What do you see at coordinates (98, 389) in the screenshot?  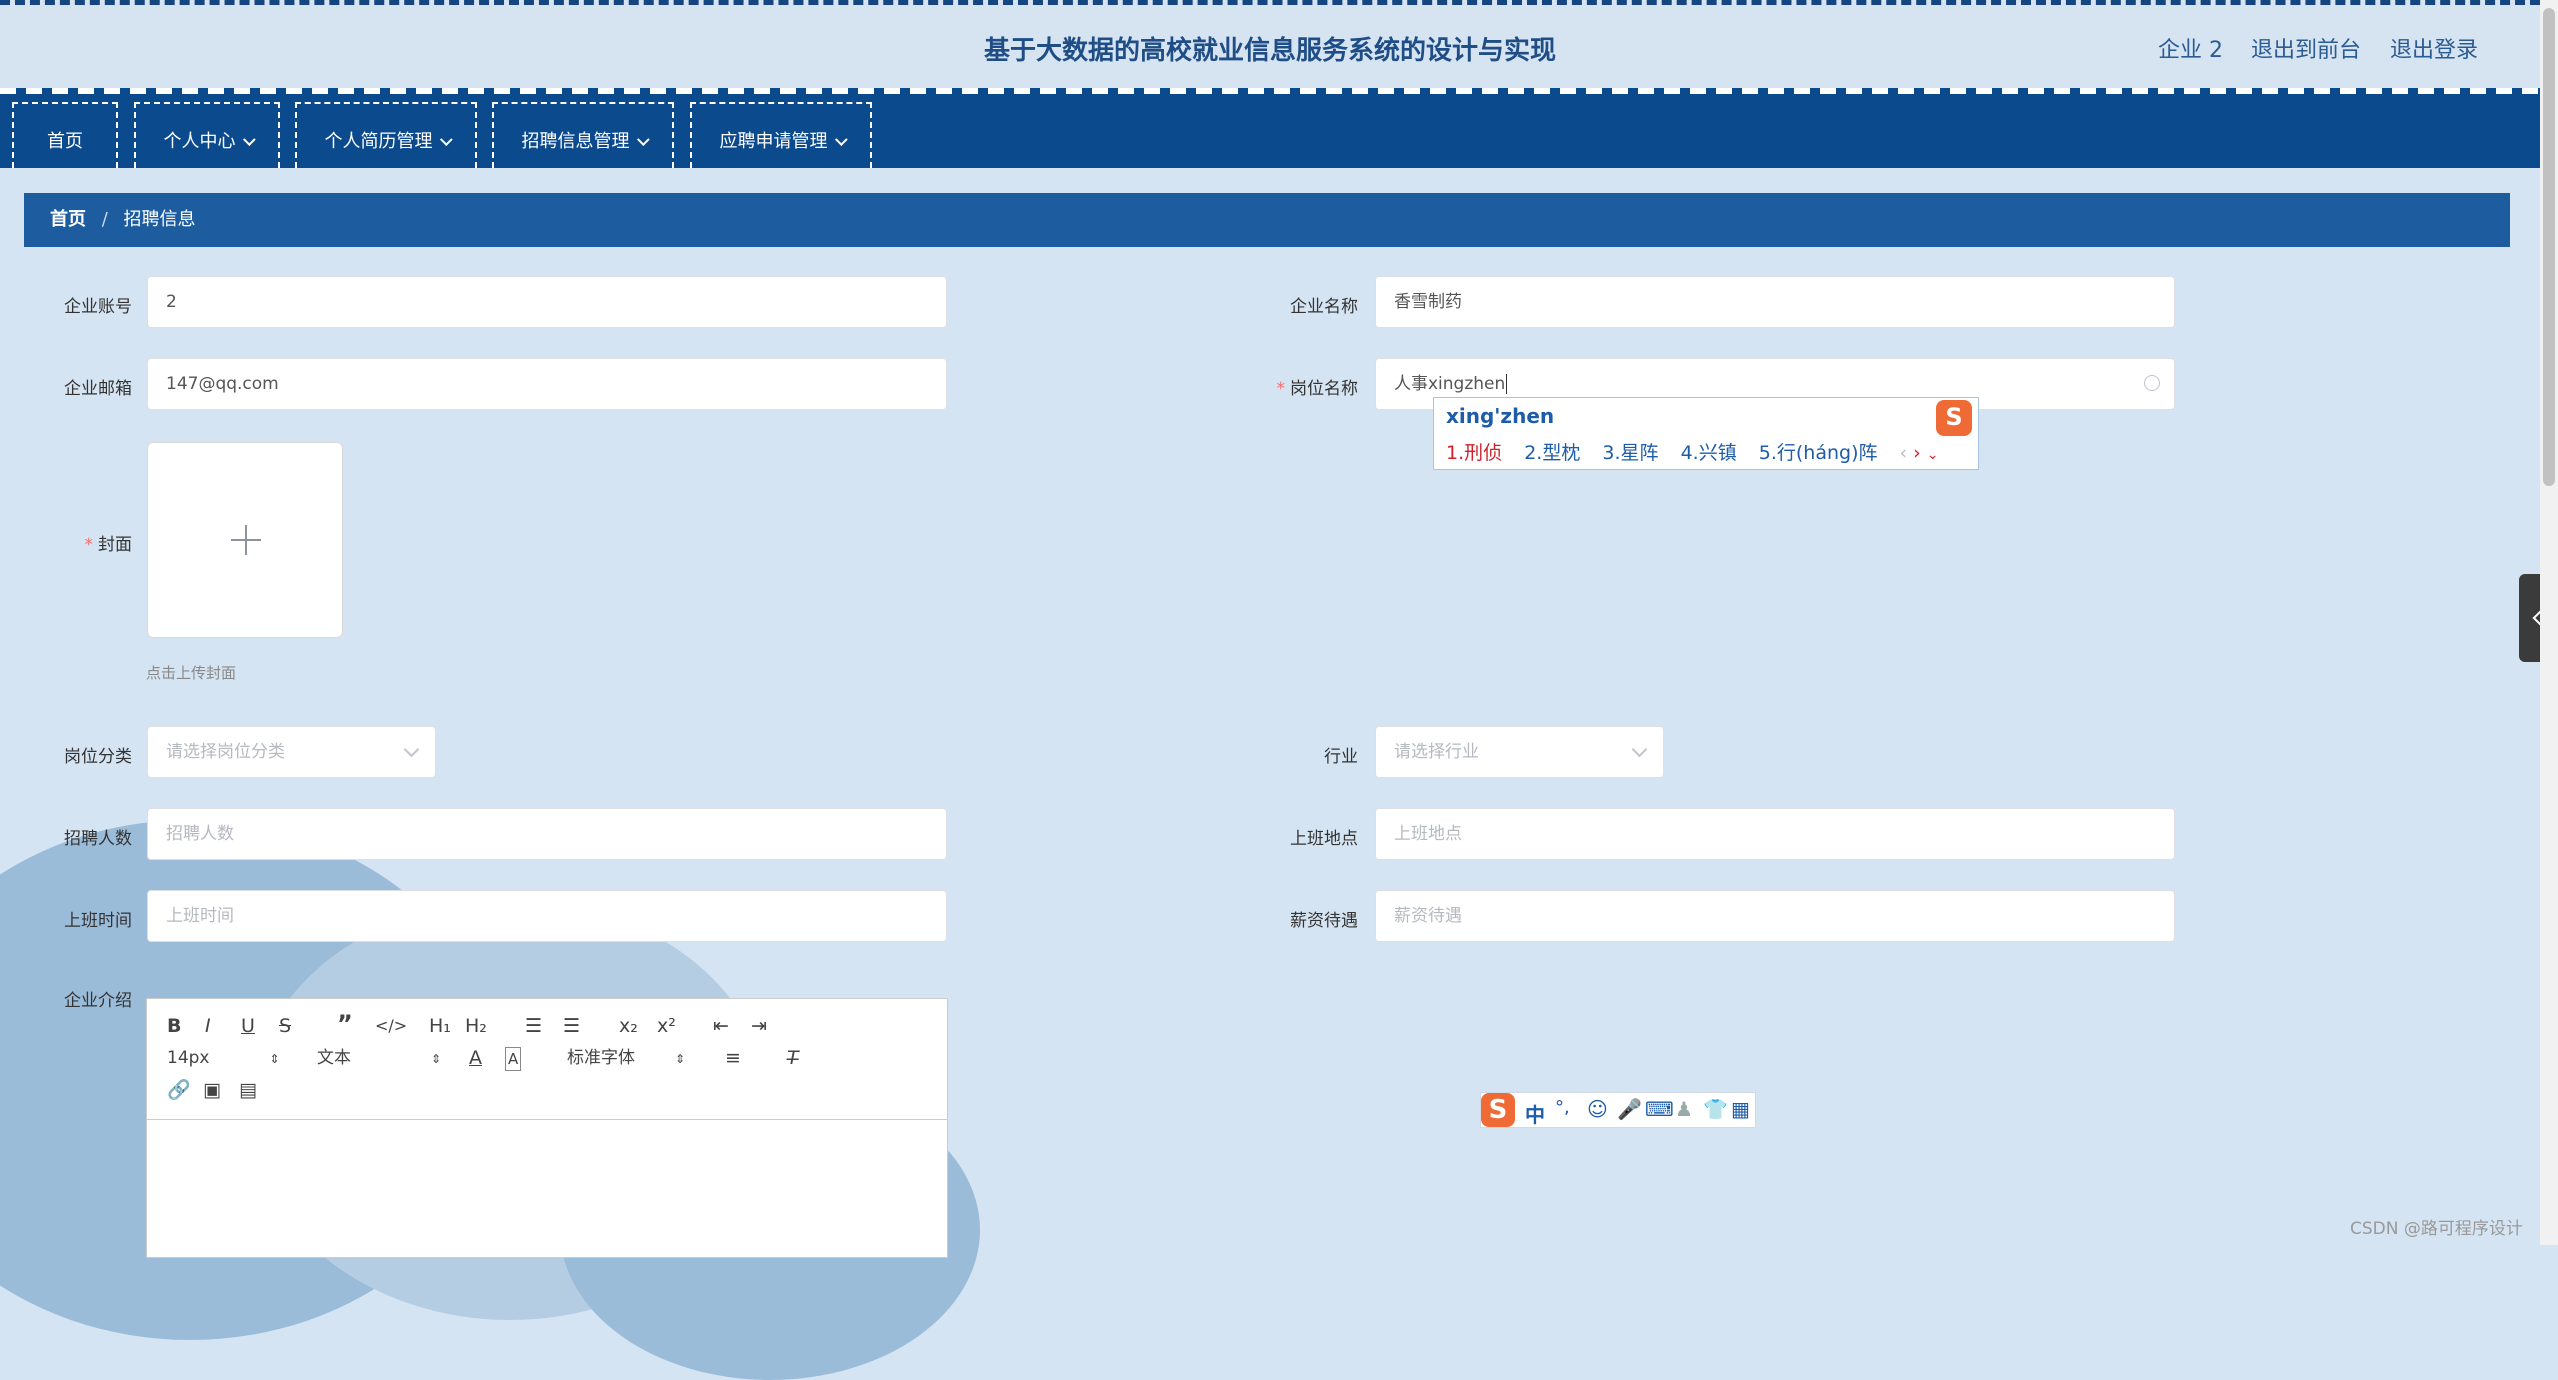 I see `company-email-label: 企业邮箱` at bounding box center [98, 389].